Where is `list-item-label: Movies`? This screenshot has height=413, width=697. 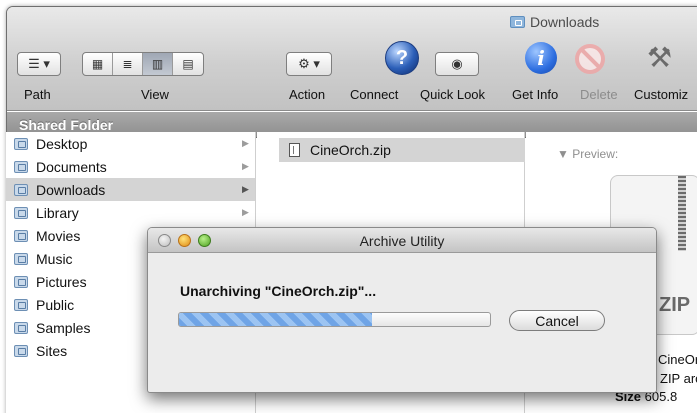 list-item-label: Movies is located at coordinates (58, 235).